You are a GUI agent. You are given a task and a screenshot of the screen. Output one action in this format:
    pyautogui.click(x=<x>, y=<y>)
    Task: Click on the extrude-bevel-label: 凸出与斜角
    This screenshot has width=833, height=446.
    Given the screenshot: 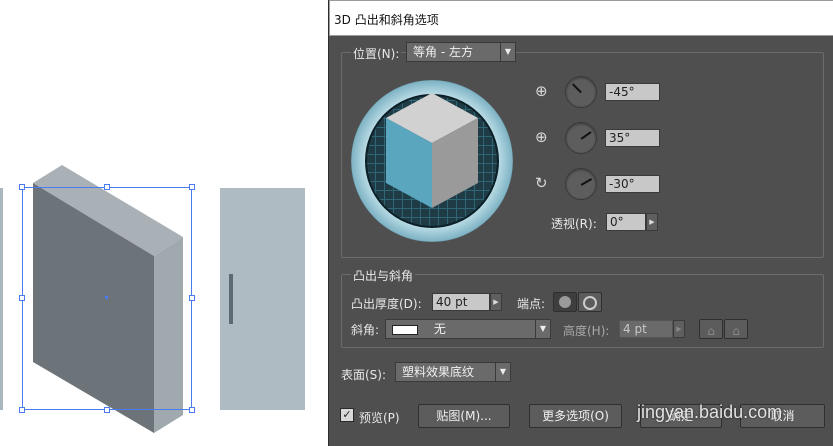 What is the action you would take?
    pyautogui.click(x=383, y=275)
    